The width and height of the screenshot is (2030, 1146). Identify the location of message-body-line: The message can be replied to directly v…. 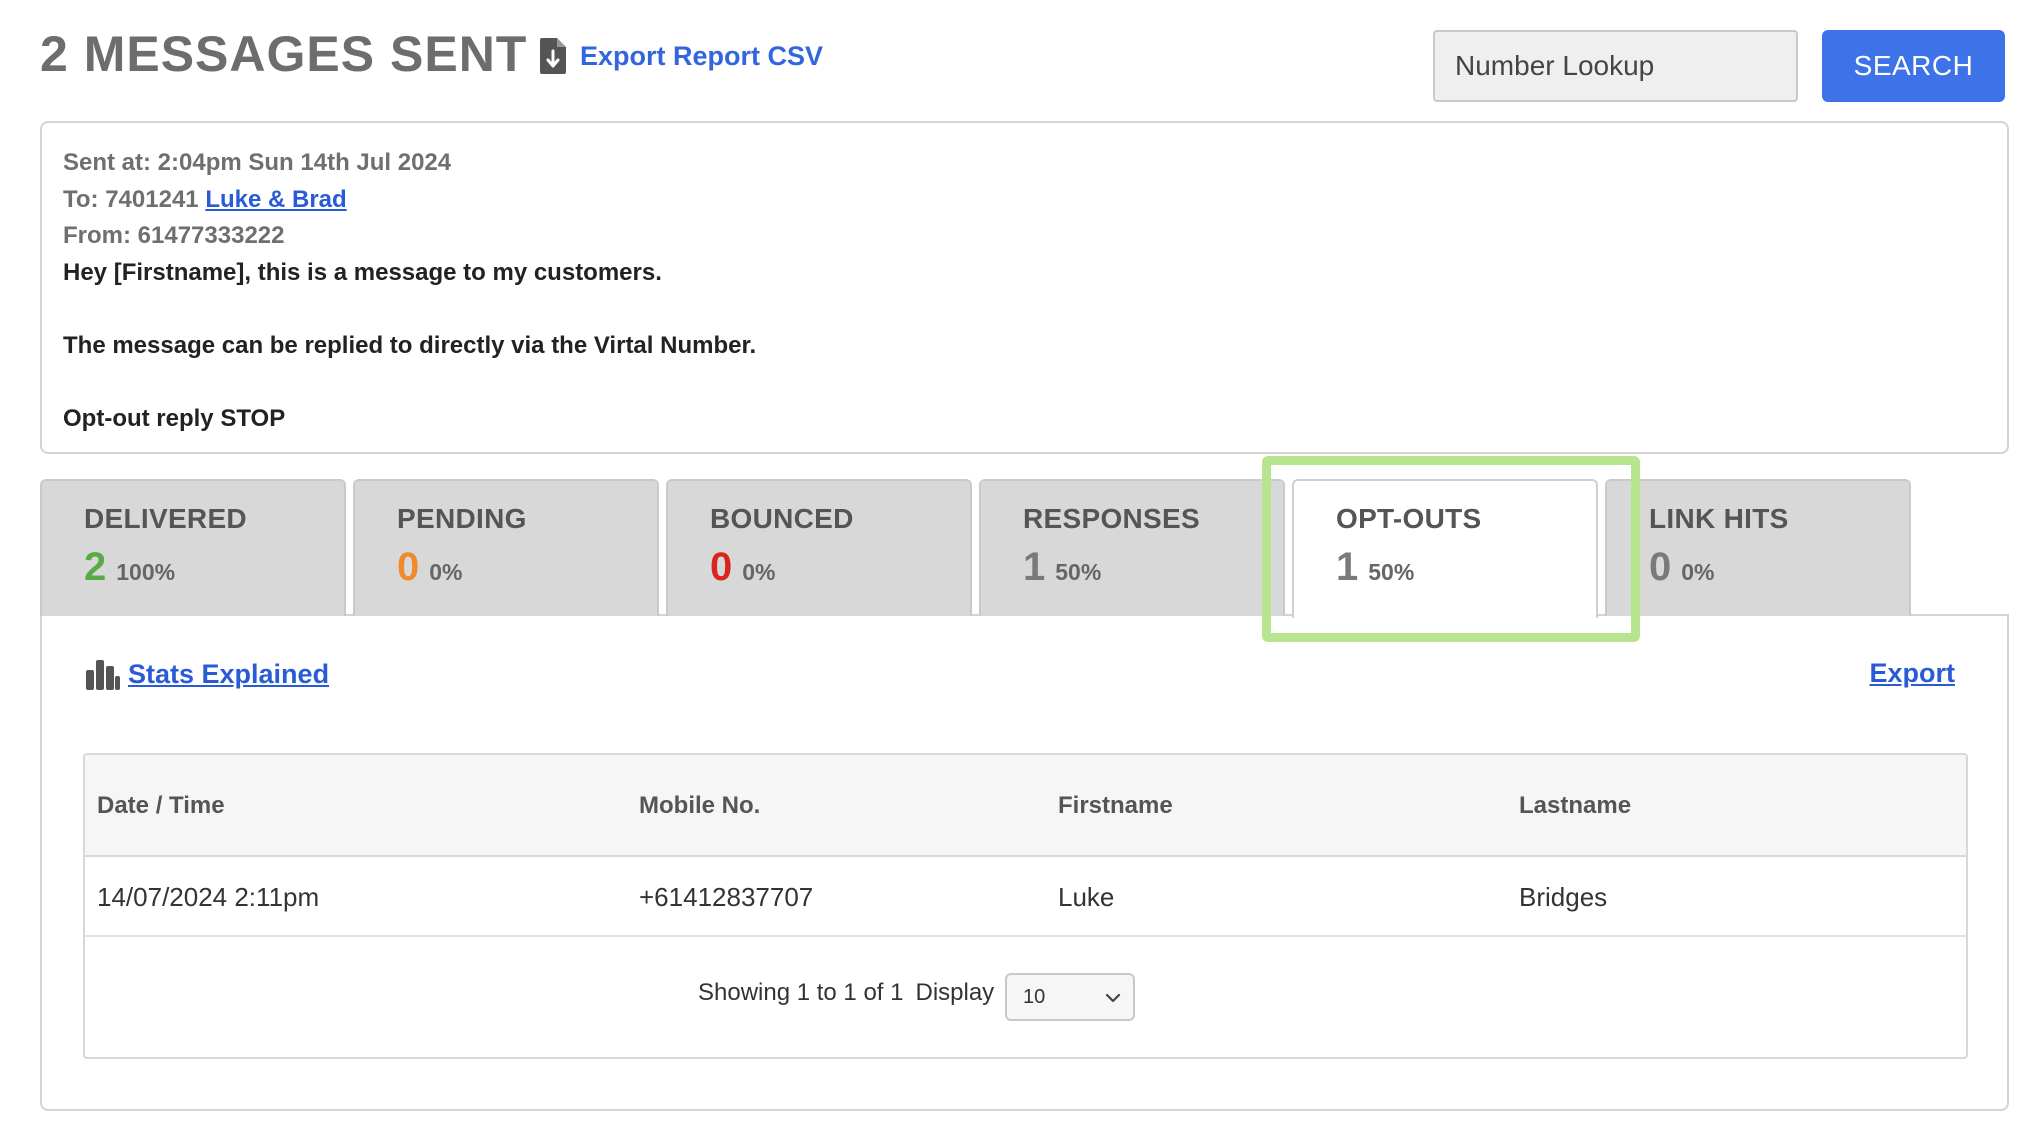
(410, 345).